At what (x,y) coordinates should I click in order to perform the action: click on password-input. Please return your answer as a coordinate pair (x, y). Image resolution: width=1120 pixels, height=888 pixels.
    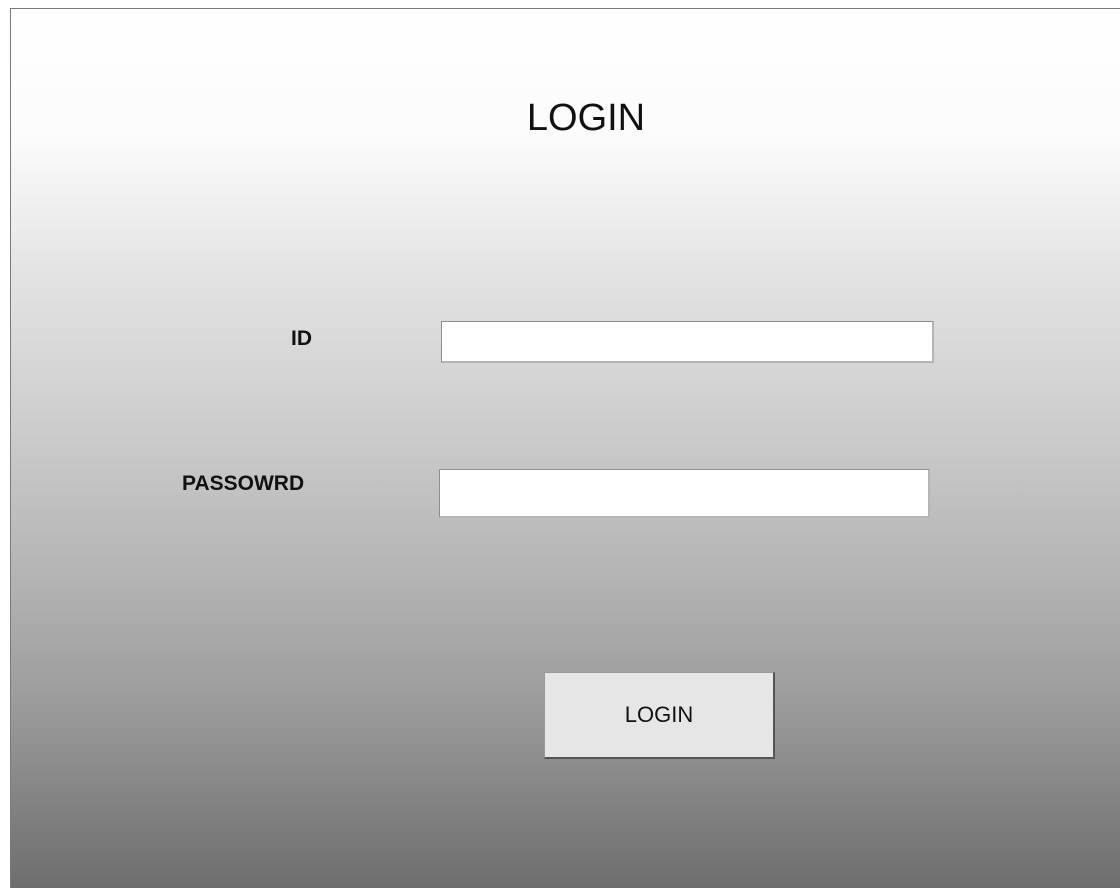
    Looking at the image, I should click on (684, 493).